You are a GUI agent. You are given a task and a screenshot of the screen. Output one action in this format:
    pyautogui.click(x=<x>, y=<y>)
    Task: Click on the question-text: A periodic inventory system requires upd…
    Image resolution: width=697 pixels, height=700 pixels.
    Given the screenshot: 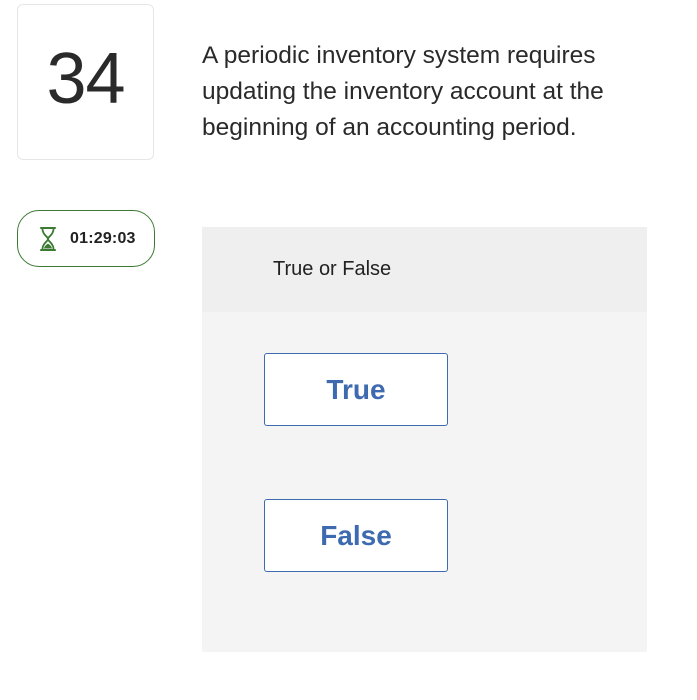 What is the action you would take?
    pyautogui.click(x=403, y=91)
    